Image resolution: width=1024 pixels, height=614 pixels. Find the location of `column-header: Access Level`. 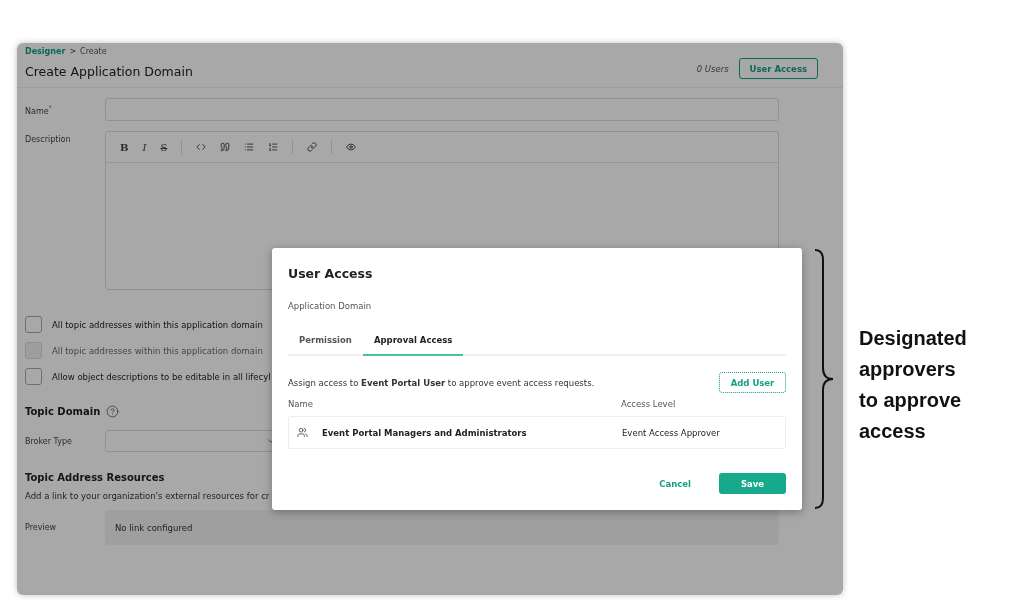

column-header: Access Level is located at coordinates (649, 404).